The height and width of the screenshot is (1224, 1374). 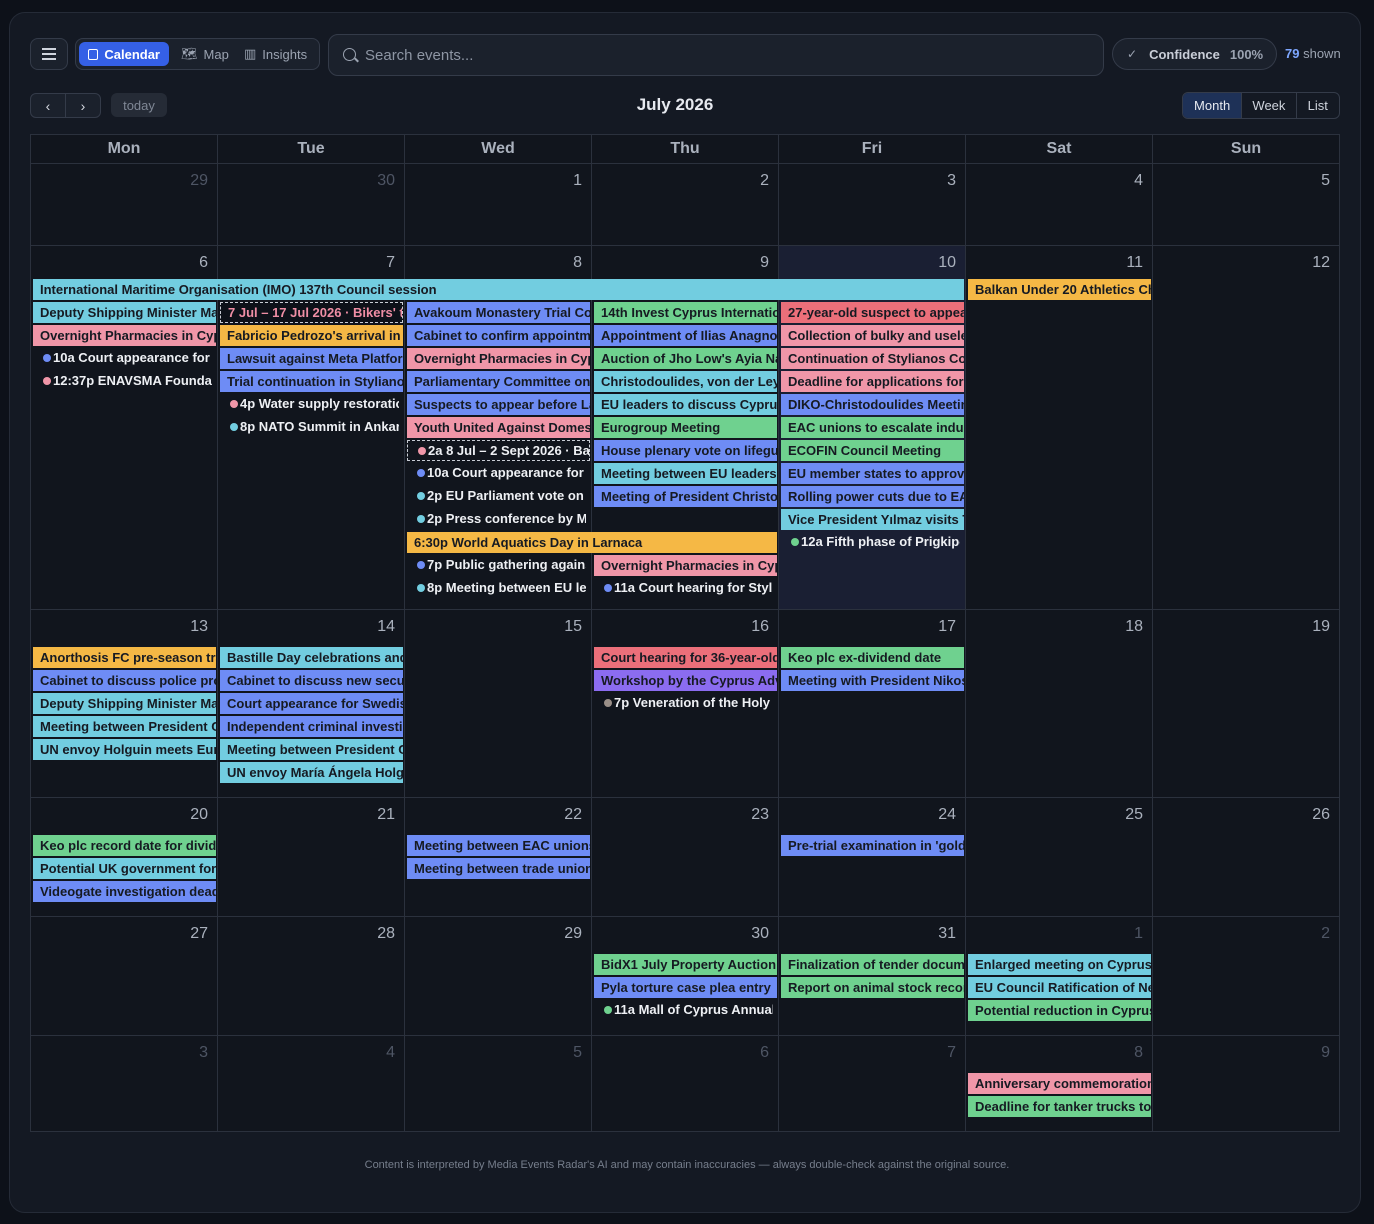 What do you see at coordinates (119, 263) in the screenshot?
I see `day-number: 6` at bounding box center [119, 263].